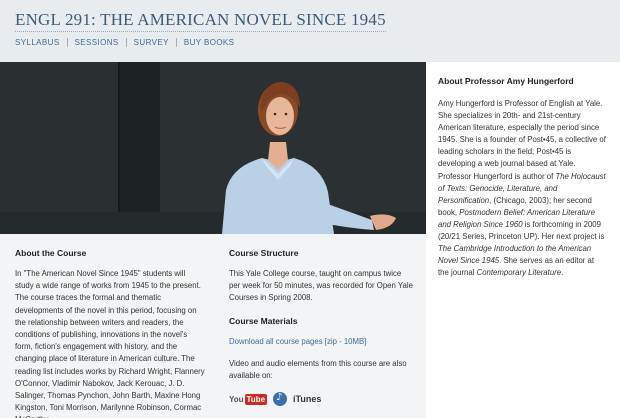 The height and width of the screenshot is (418, 620). I want to click on course-nav: SYLLABUS SESSIONS SURVEY BUY BOOKS, so click(128, 42).